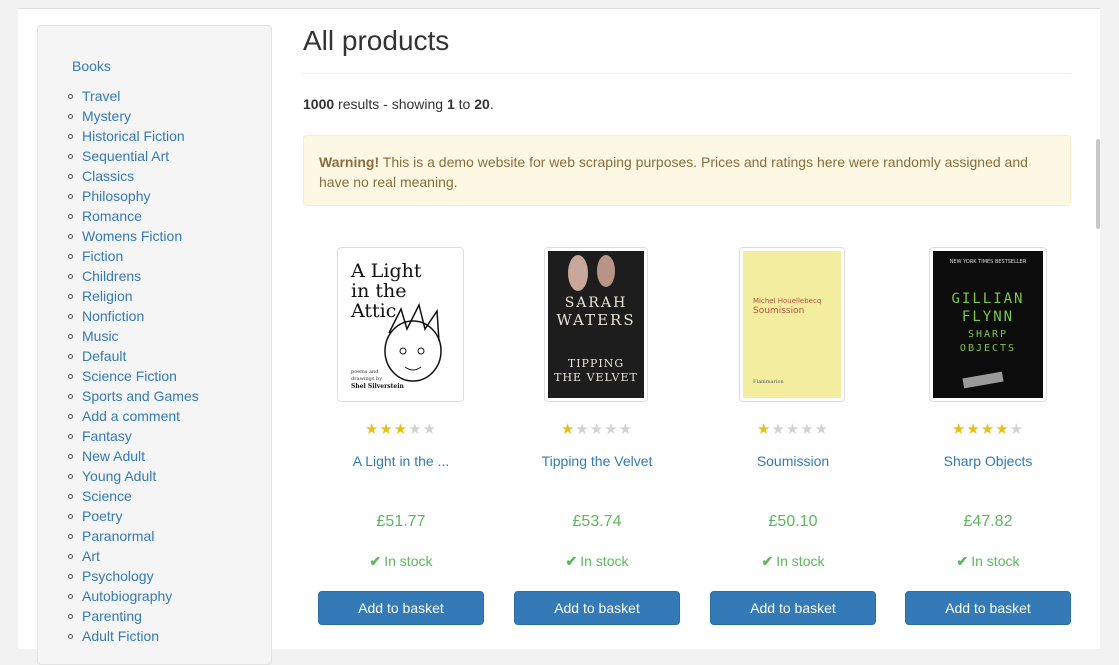  I want to click on results-from: 1, so click(450, 104).